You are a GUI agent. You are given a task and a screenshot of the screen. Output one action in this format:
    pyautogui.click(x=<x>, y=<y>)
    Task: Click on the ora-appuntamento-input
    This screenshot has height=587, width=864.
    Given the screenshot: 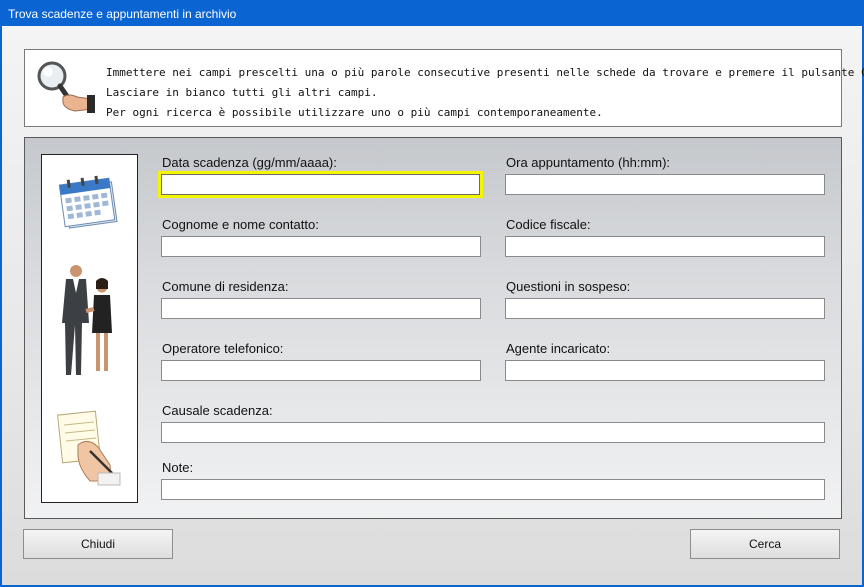 What is the action you would take?
    pyautogui.click(x=665, y=184)
    